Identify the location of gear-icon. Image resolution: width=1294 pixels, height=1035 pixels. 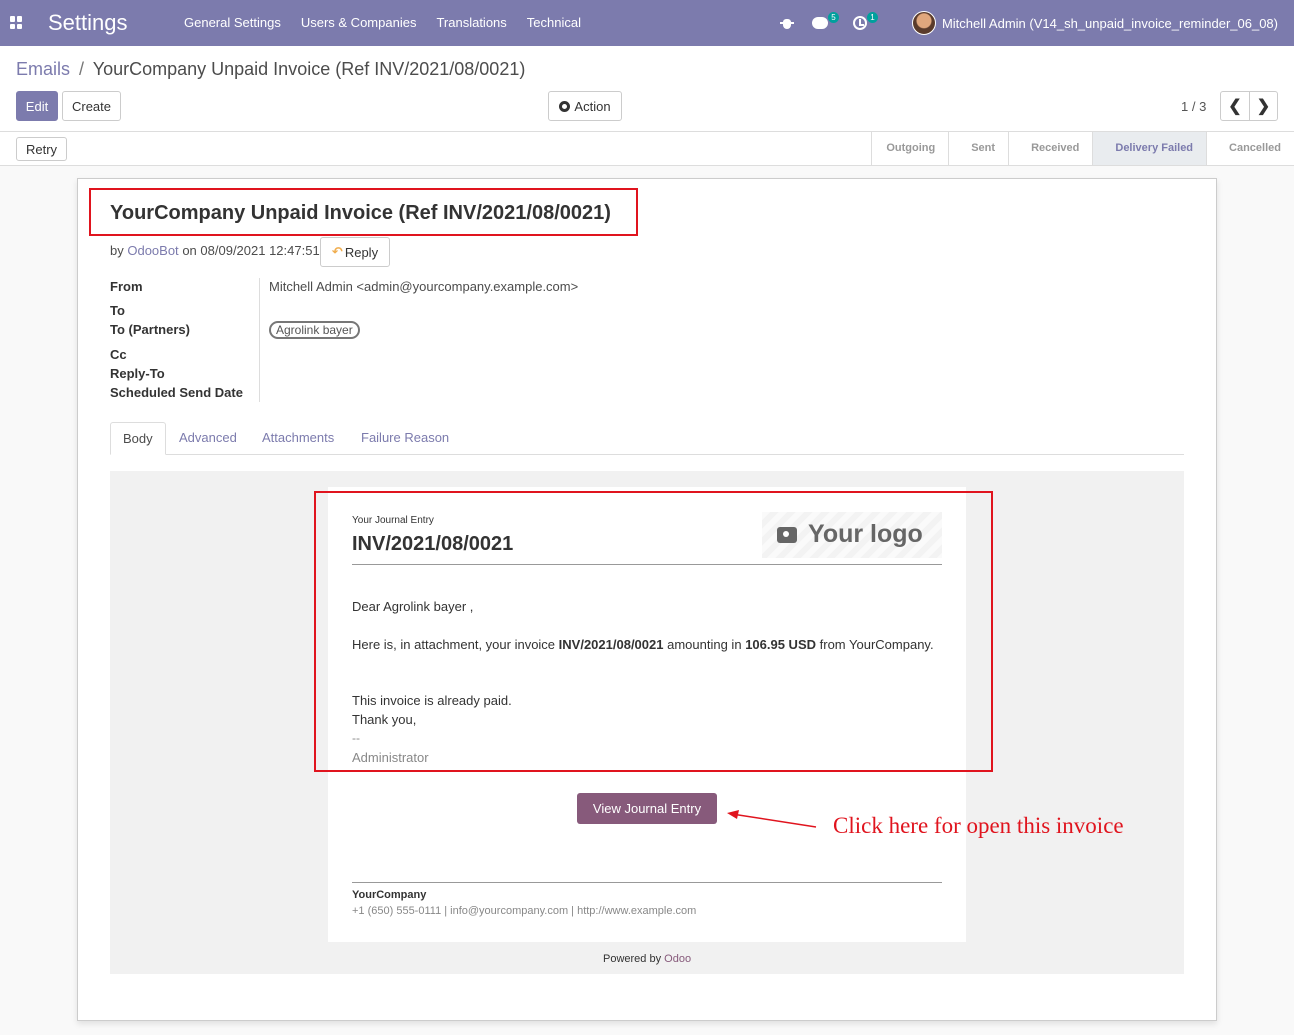
(565, 106).